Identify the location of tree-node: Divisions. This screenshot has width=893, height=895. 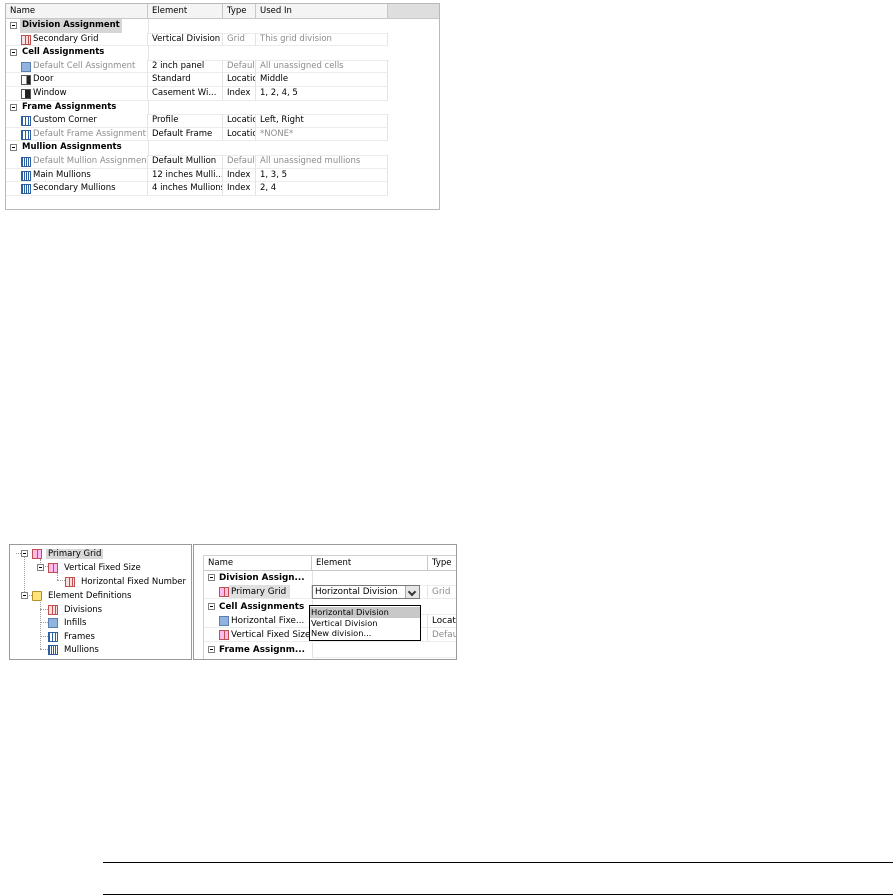
(76, 610).